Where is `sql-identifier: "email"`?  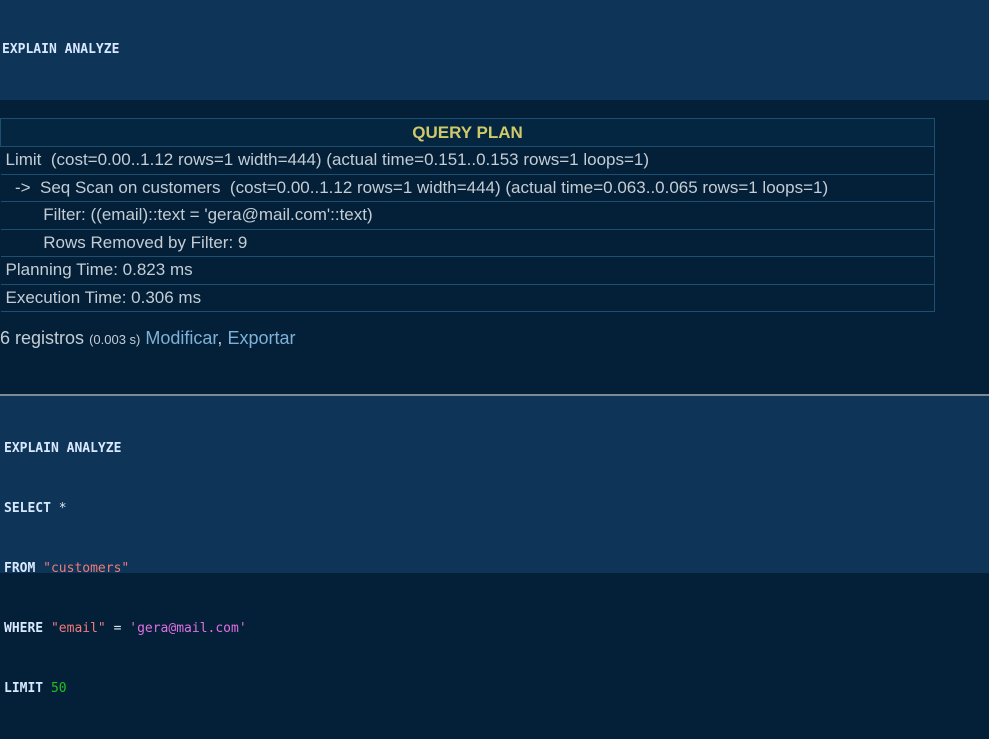
sql-identifier: "email" is located at coordinates (78, 628).